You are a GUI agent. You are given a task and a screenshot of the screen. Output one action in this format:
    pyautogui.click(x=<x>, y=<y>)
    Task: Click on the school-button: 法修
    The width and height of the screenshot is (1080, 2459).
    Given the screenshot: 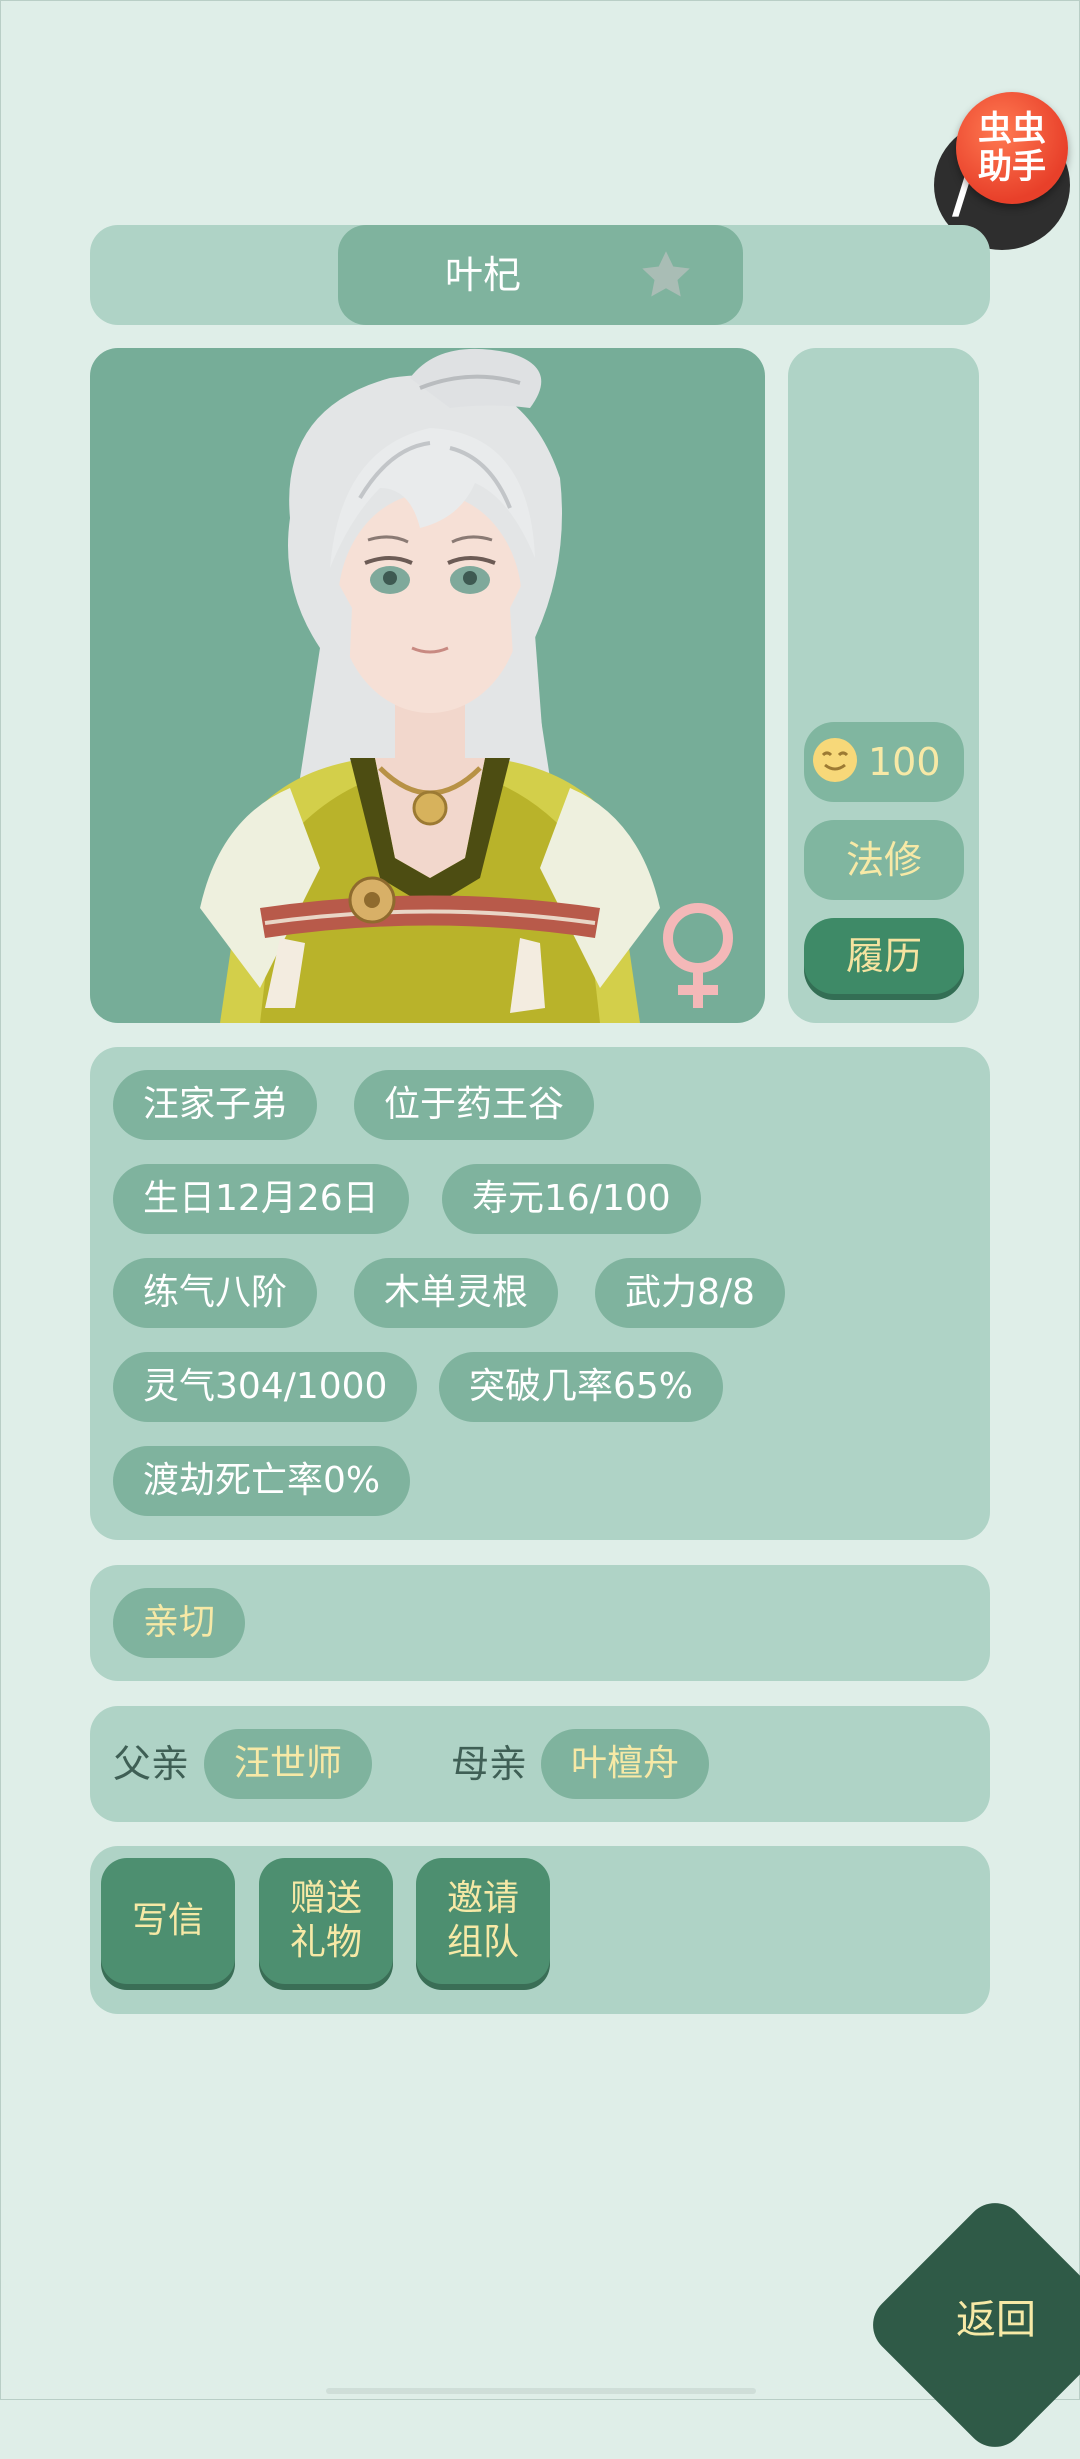 What is the action you would take?
    pyautogui.click(x=884, y=860)
    